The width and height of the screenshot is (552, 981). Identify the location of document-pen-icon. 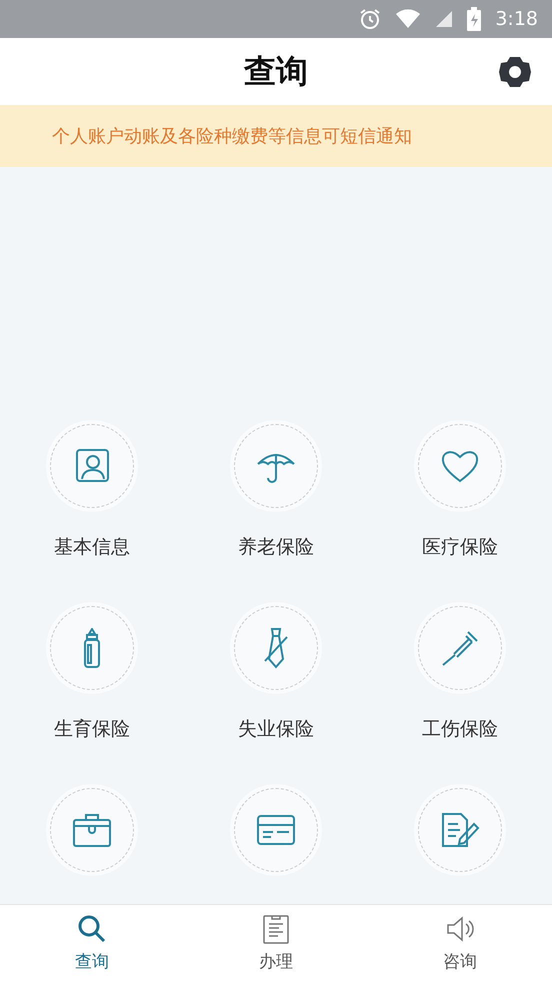
(460, 830).